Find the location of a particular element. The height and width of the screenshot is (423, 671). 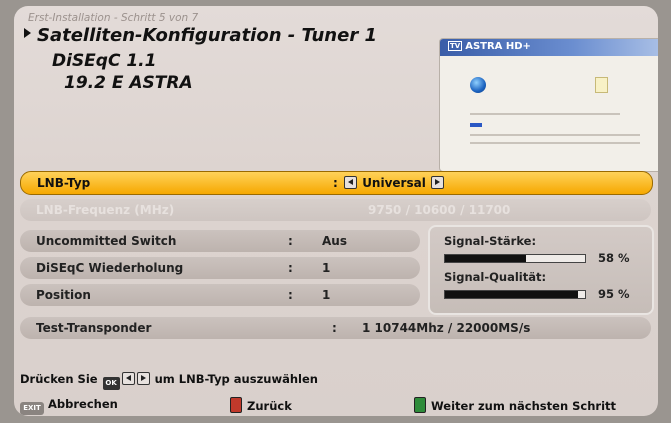

lnb-type-value-text: Universal is located at coordinates (394, 183).